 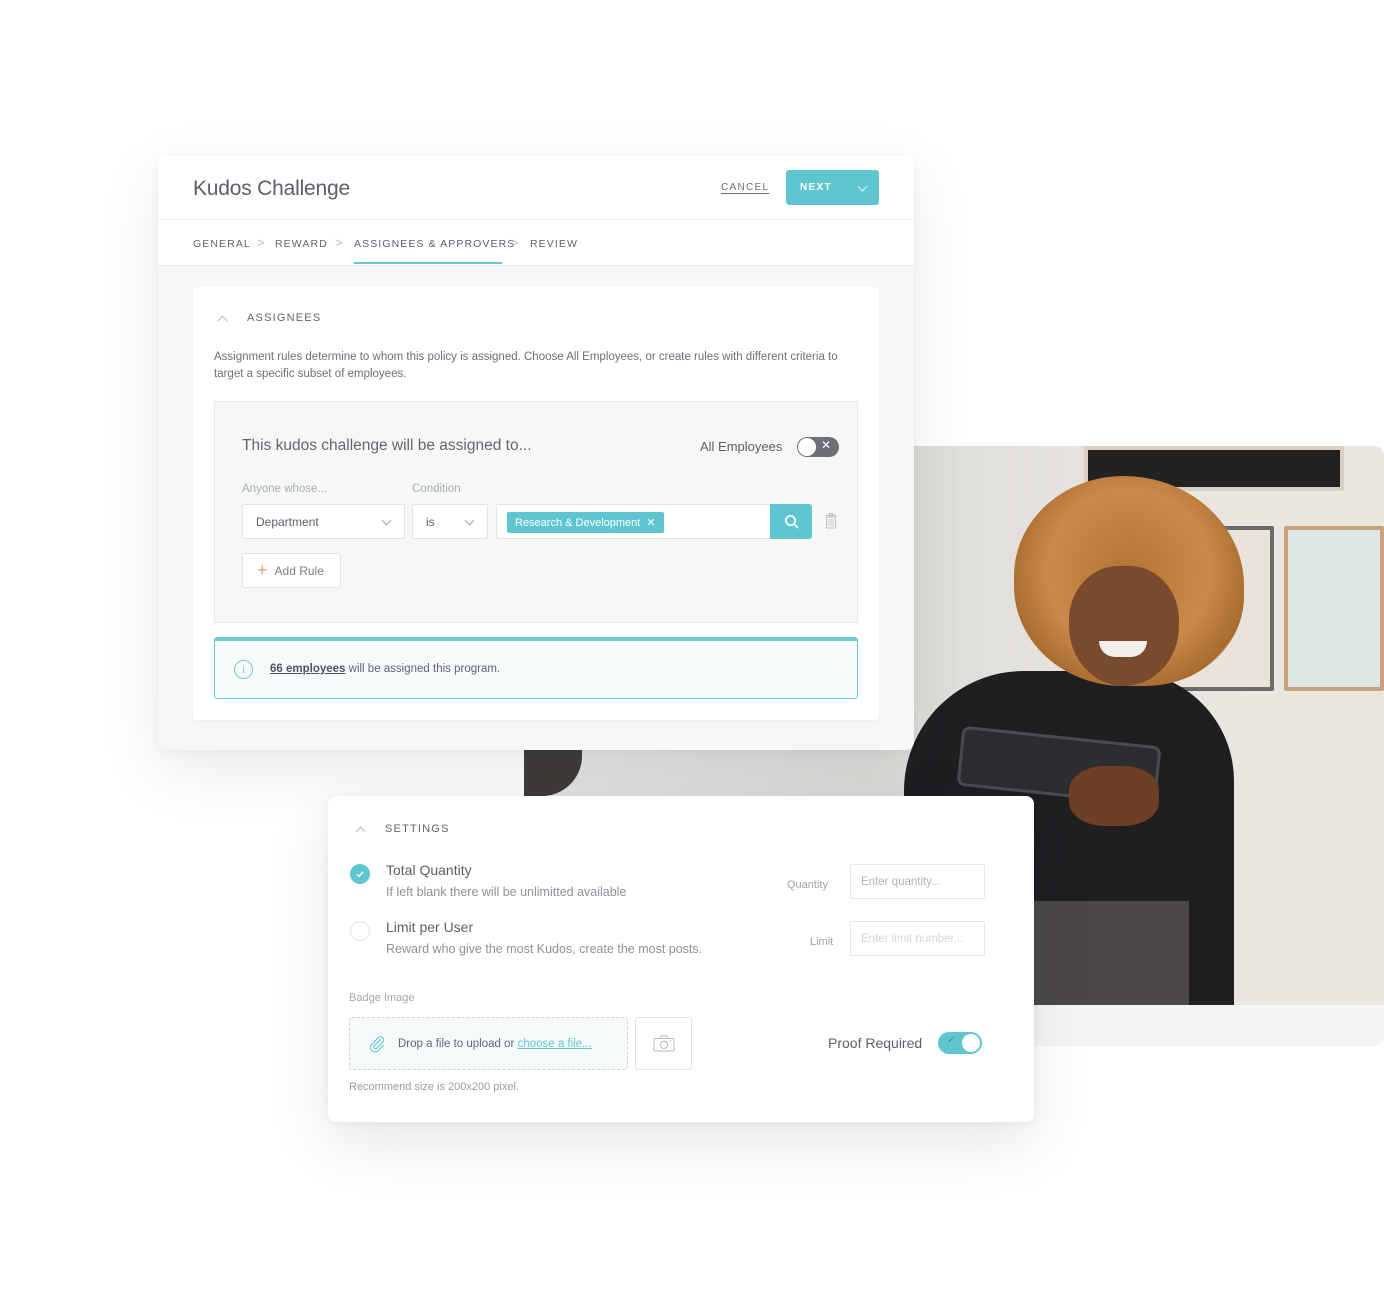 I want to click on badge-image-label: Badge Image, so click(x=382, y=998).